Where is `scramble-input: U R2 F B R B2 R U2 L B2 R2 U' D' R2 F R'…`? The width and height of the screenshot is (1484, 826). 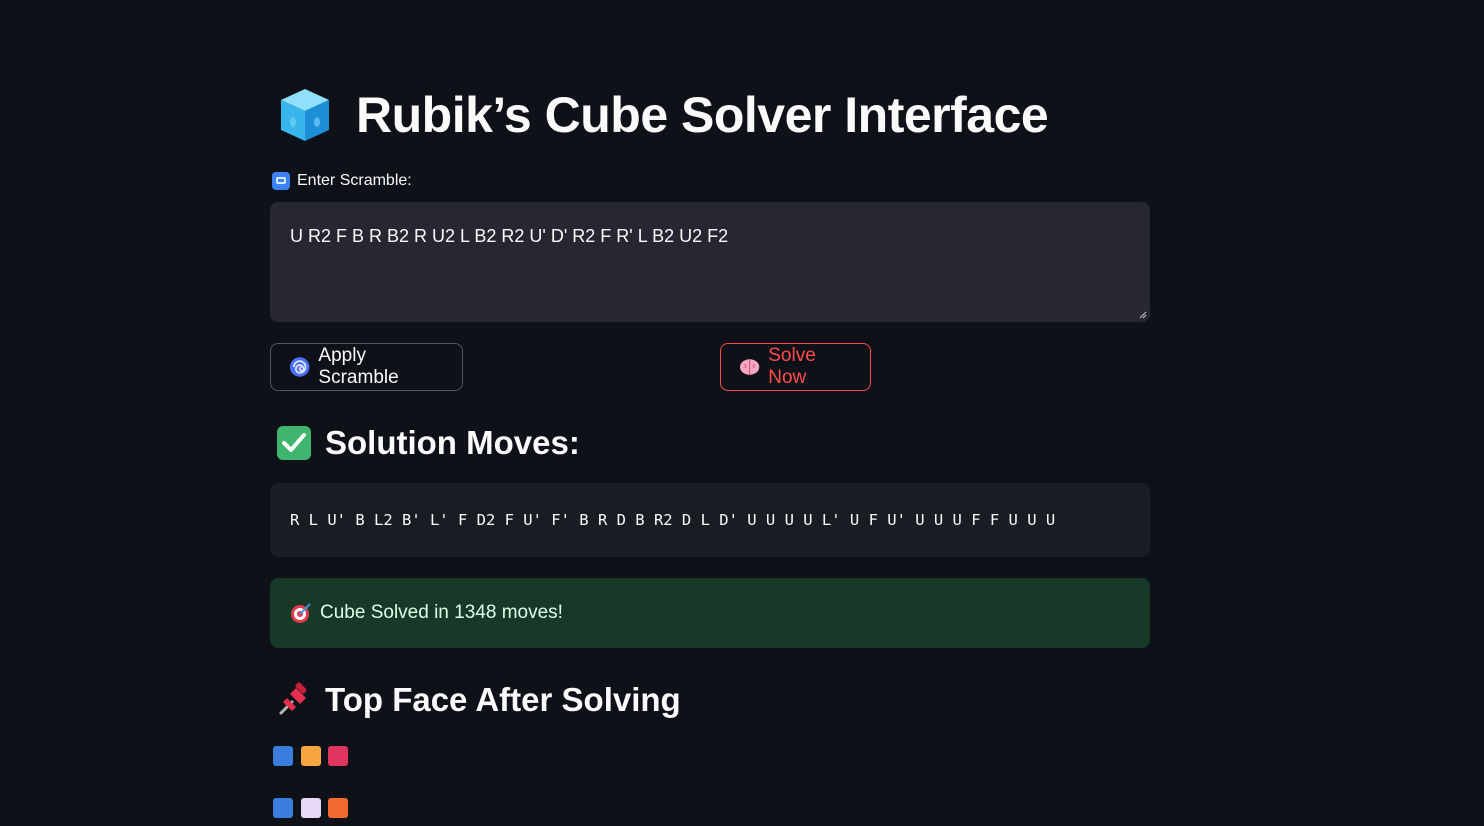 scramble-input: U R2 F B R B2 R U2 L B2 R2 U' D' R2 F R'… is located at coordinates (710, 262).